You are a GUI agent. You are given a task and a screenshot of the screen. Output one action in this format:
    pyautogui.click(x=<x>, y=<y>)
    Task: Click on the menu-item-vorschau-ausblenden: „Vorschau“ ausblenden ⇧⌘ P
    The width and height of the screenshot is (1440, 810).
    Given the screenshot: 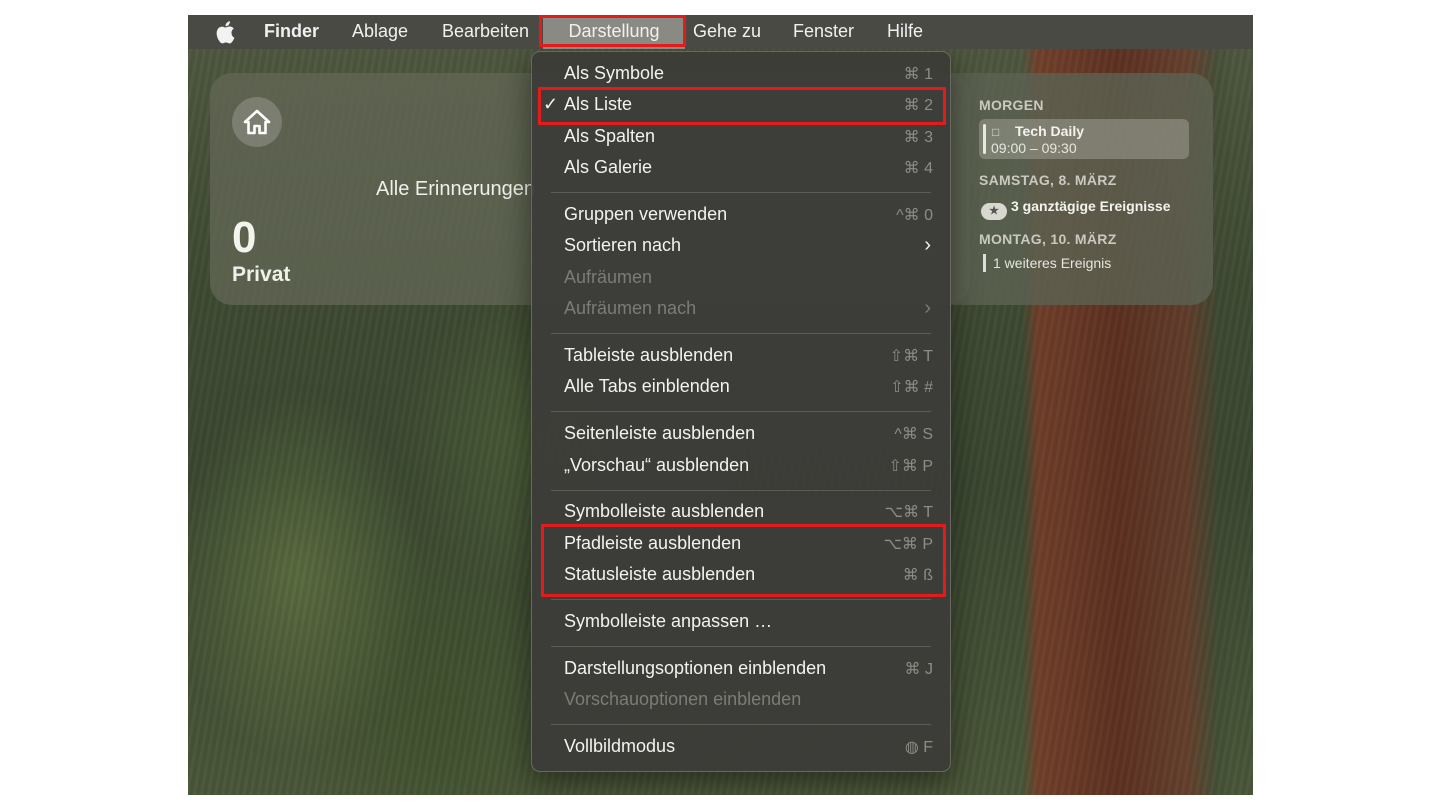 What is the action you would take?
    pyautogui.click(x=741, y=467)
    